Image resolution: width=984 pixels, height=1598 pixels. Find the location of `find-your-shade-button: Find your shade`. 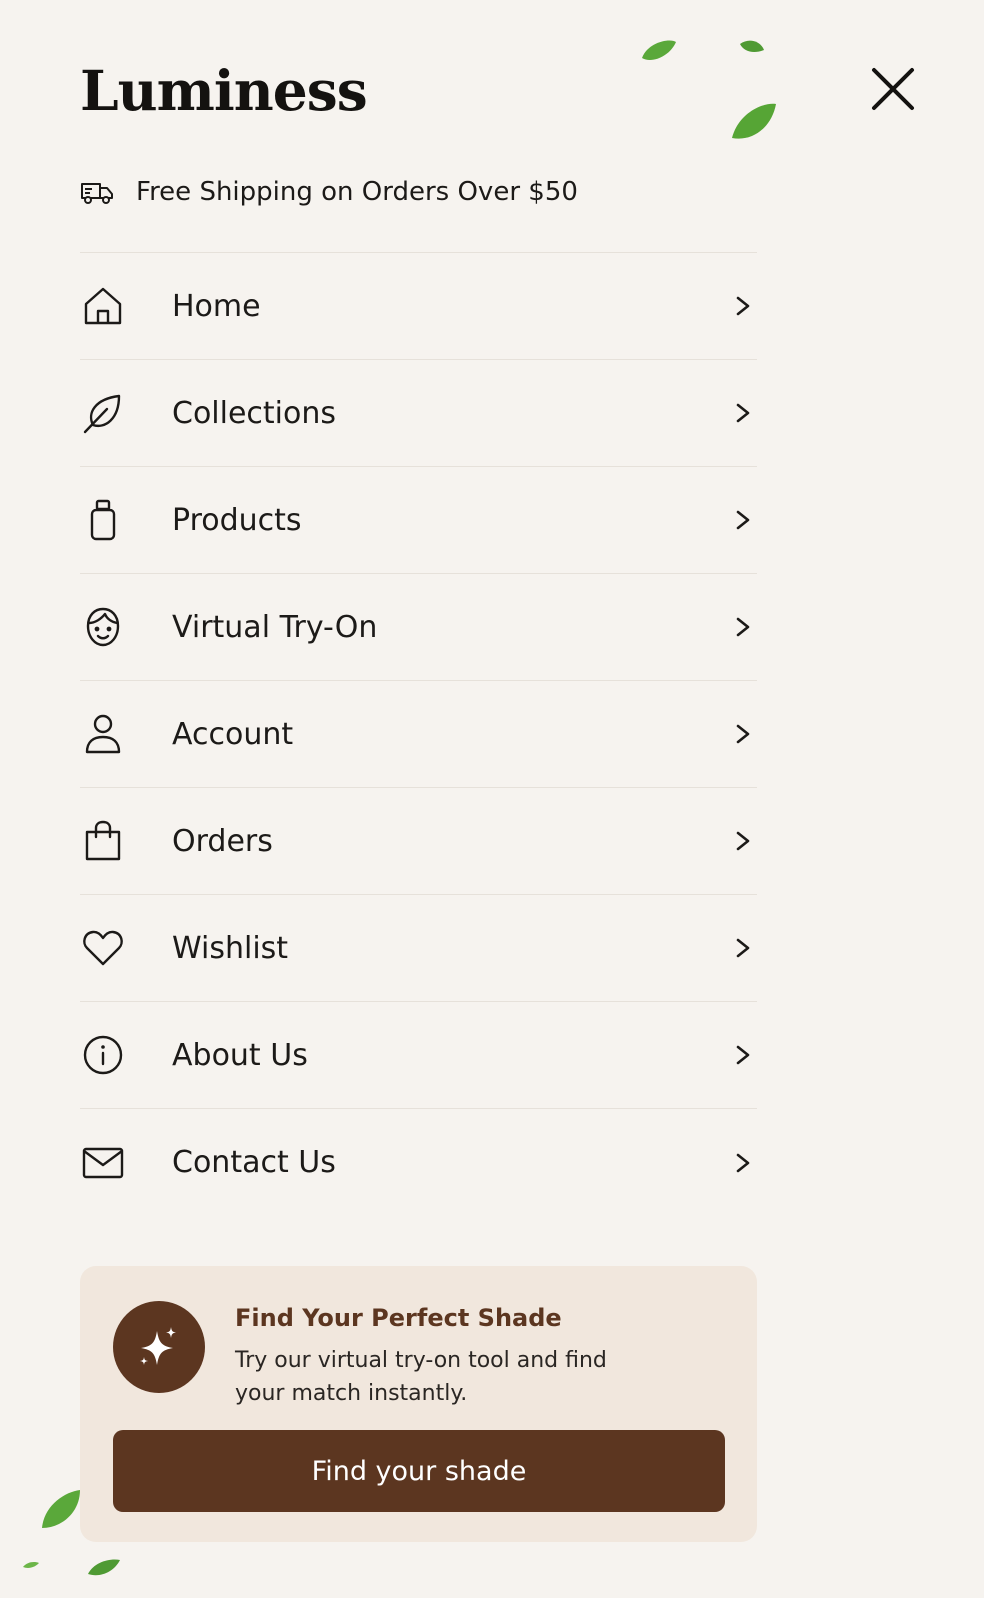

find-your-shade-button: Find your shade is located at coordinates (419, 1471).